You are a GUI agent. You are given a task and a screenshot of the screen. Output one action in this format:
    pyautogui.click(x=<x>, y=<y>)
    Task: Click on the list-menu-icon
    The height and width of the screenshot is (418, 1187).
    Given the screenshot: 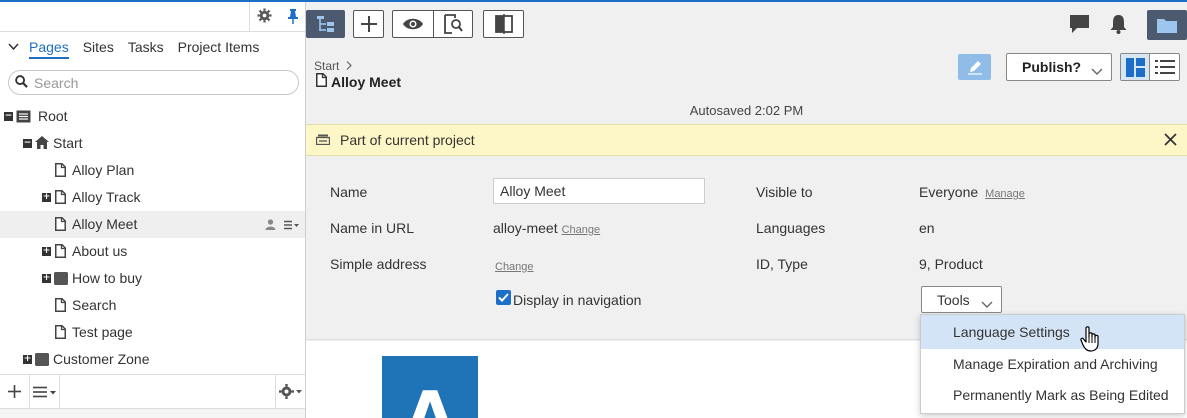 What is the action you would take?
    pyautogui.click(x=44, y=391)
    